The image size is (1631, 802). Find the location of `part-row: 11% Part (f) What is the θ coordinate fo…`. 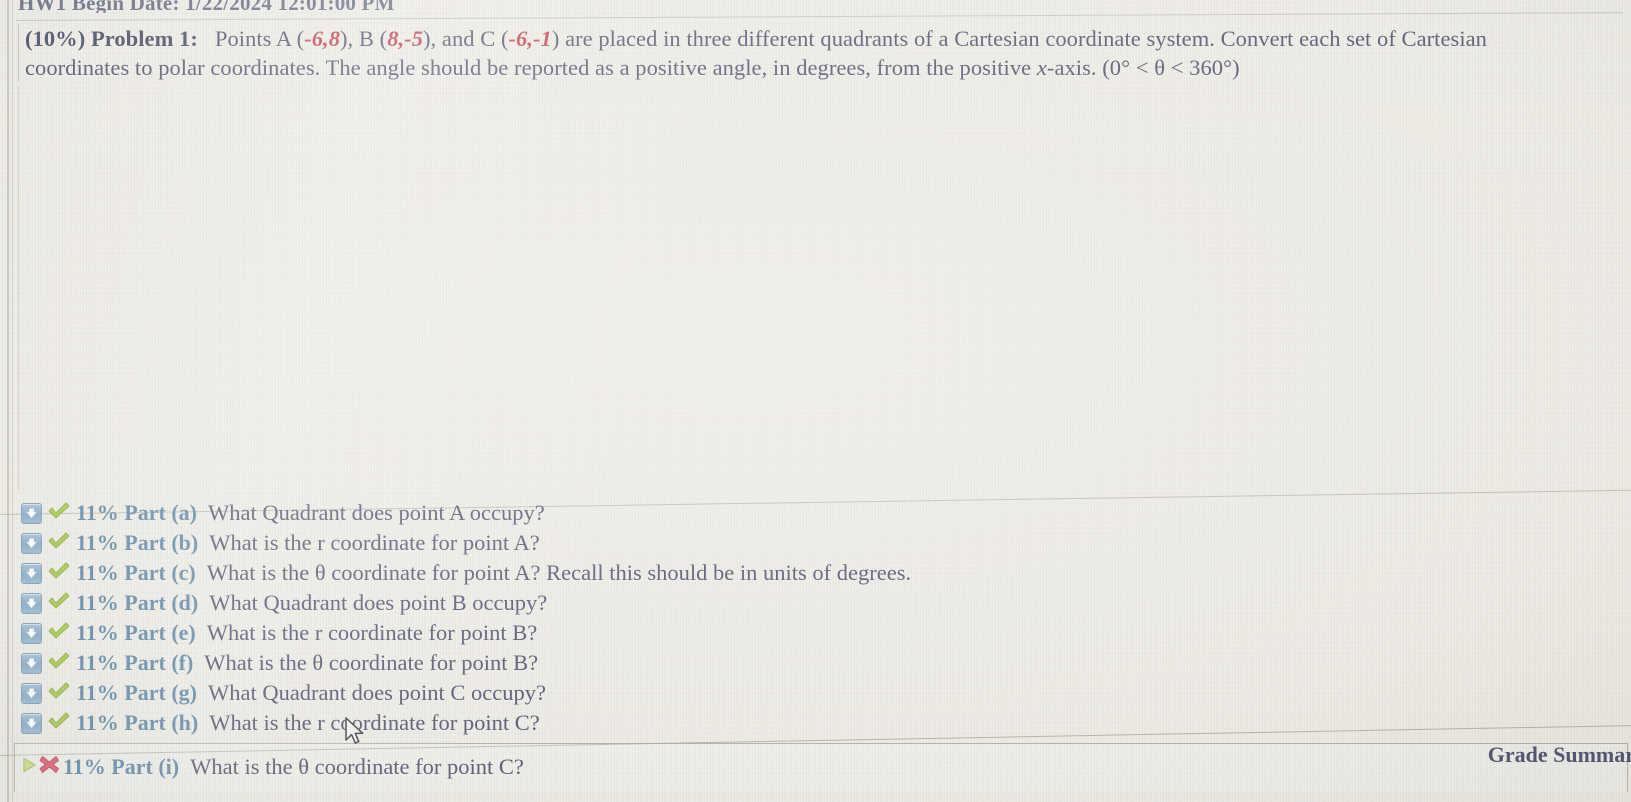

part-row: 11% Part (f) What is the θ coordinate fo… is located at coordinates (820, 663).